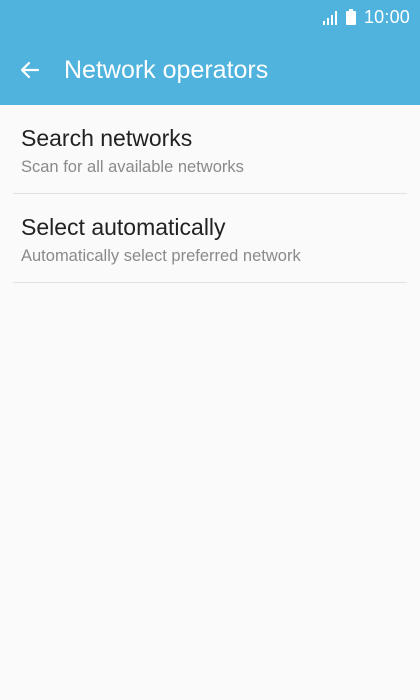  Describe the element at coordinates (210, 17) in the screenshot. I see `status-bar: 10:00` at that location.